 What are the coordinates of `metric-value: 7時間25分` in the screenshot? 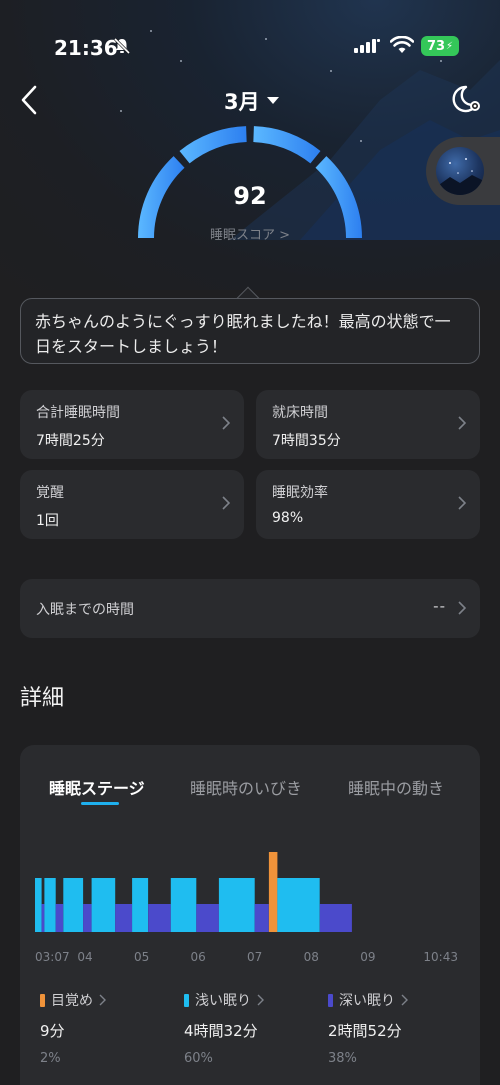 It's located at (70, 441).